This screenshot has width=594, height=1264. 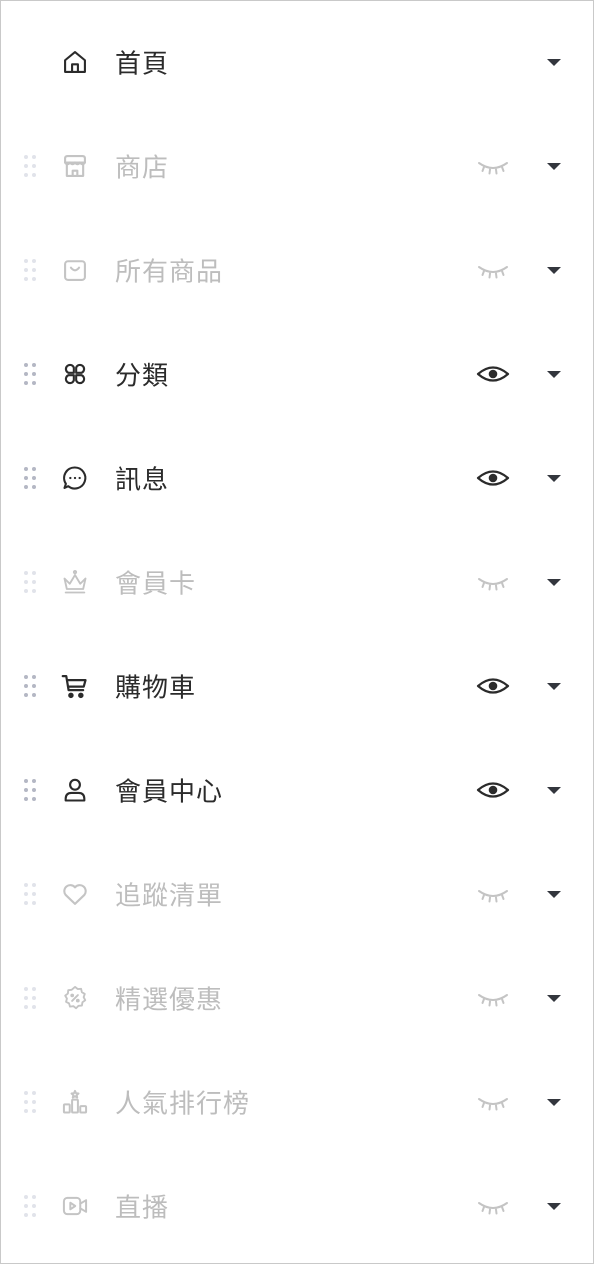 I want to click on home-icon, so click(x=75, y=62).